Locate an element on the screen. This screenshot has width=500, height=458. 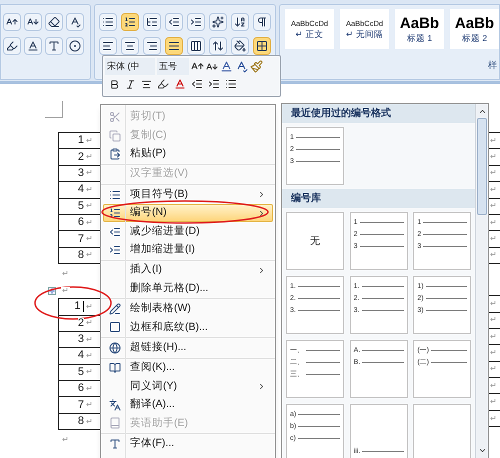
bold-icon is located at coordinates (114, 84).